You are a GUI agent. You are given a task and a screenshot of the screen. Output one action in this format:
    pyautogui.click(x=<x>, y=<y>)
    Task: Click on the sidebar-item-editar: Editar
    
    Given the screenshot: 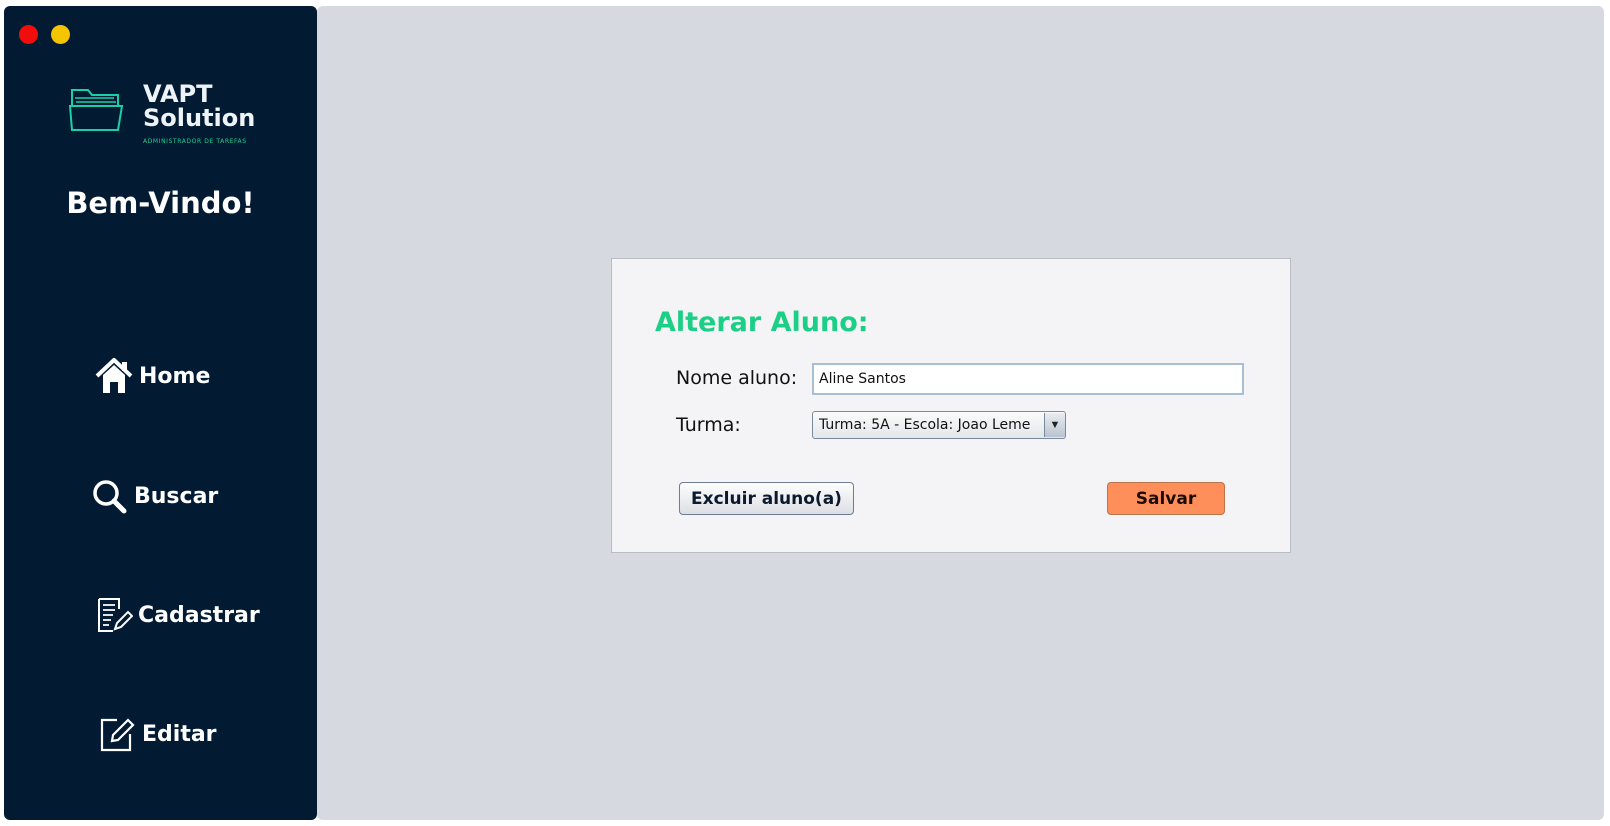 What is the action you would take?
    pyautogui.click(x=156, y=734)
    